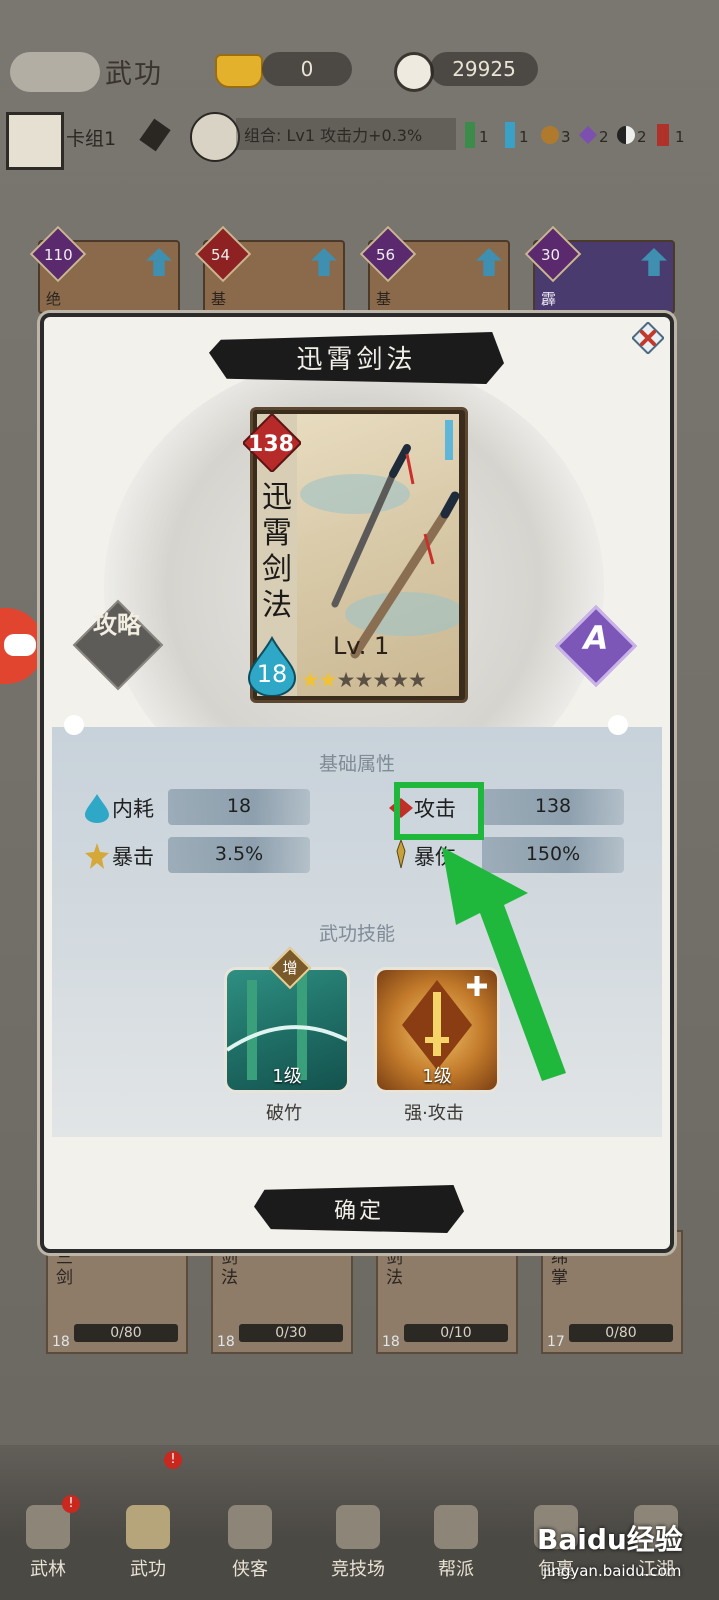 The image size is (719, 1600). I want to click on card-cost: 17, so click(556, 1342).